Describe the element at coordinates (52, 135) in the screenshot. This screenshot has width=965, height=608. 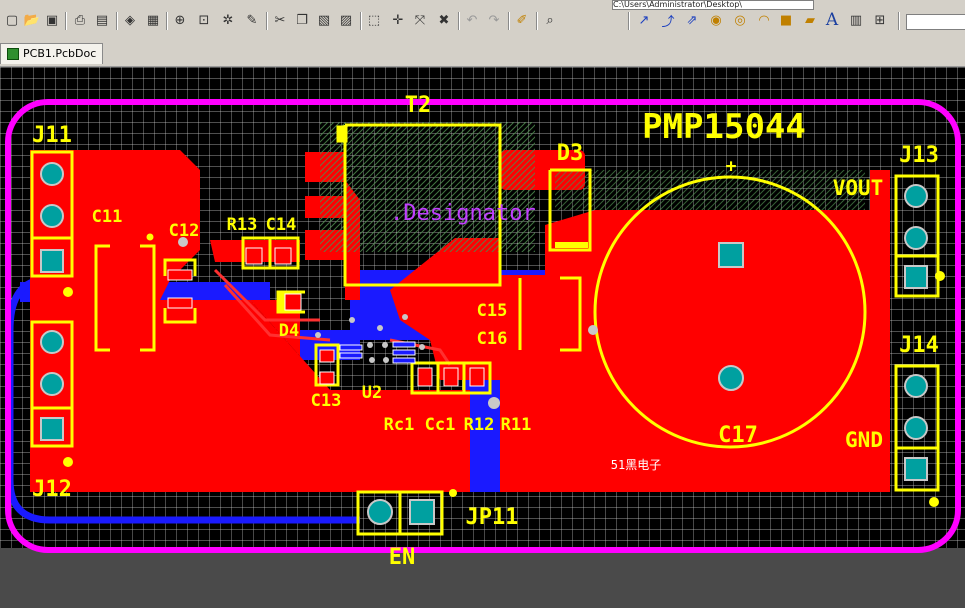
I see `label-j11: J11` at that location.